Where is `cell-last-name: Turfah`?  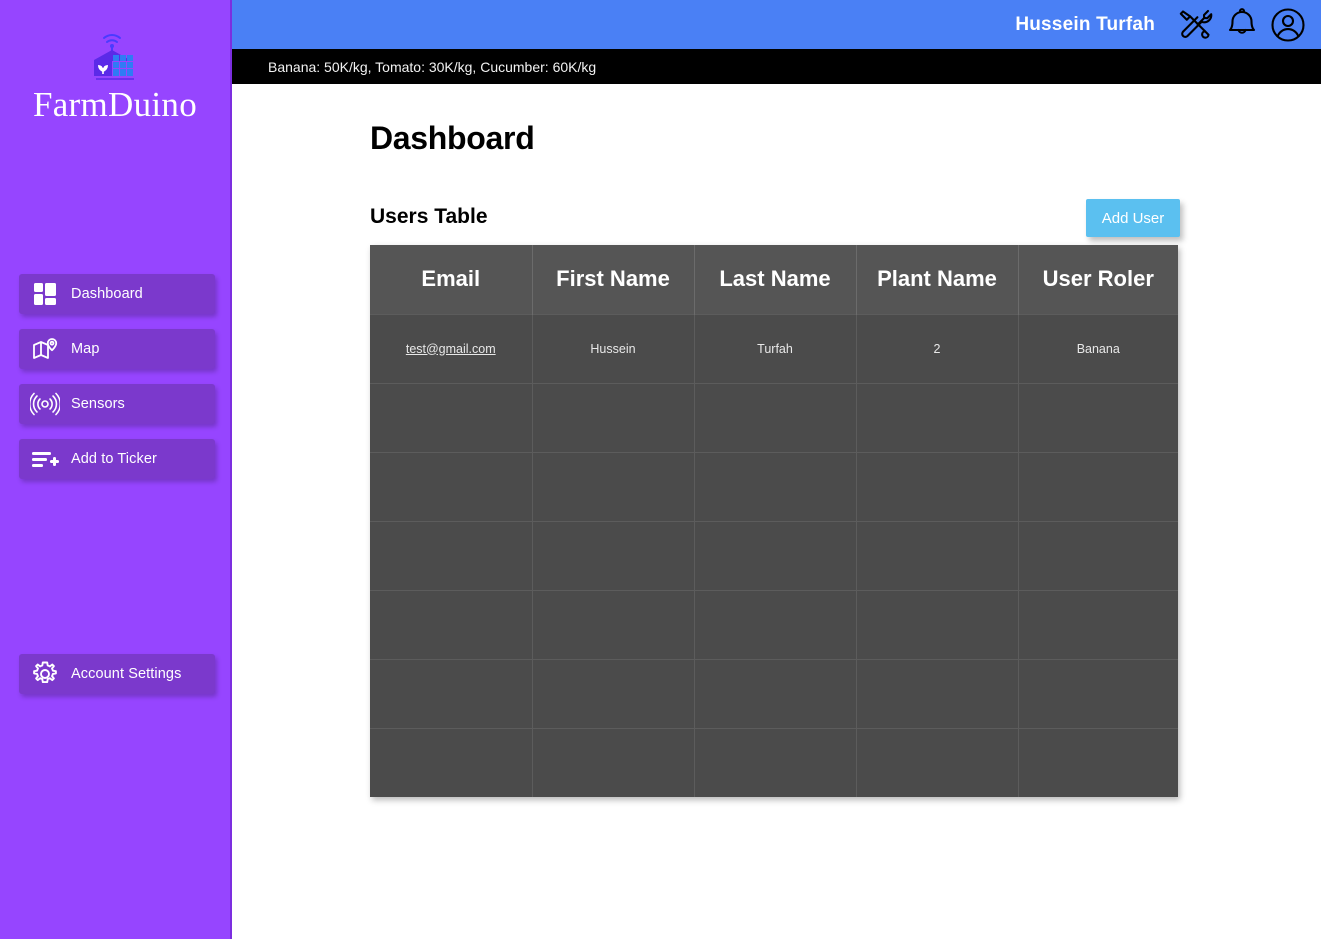
cell-last-name: Turfah is located at coordinates (775, 348).